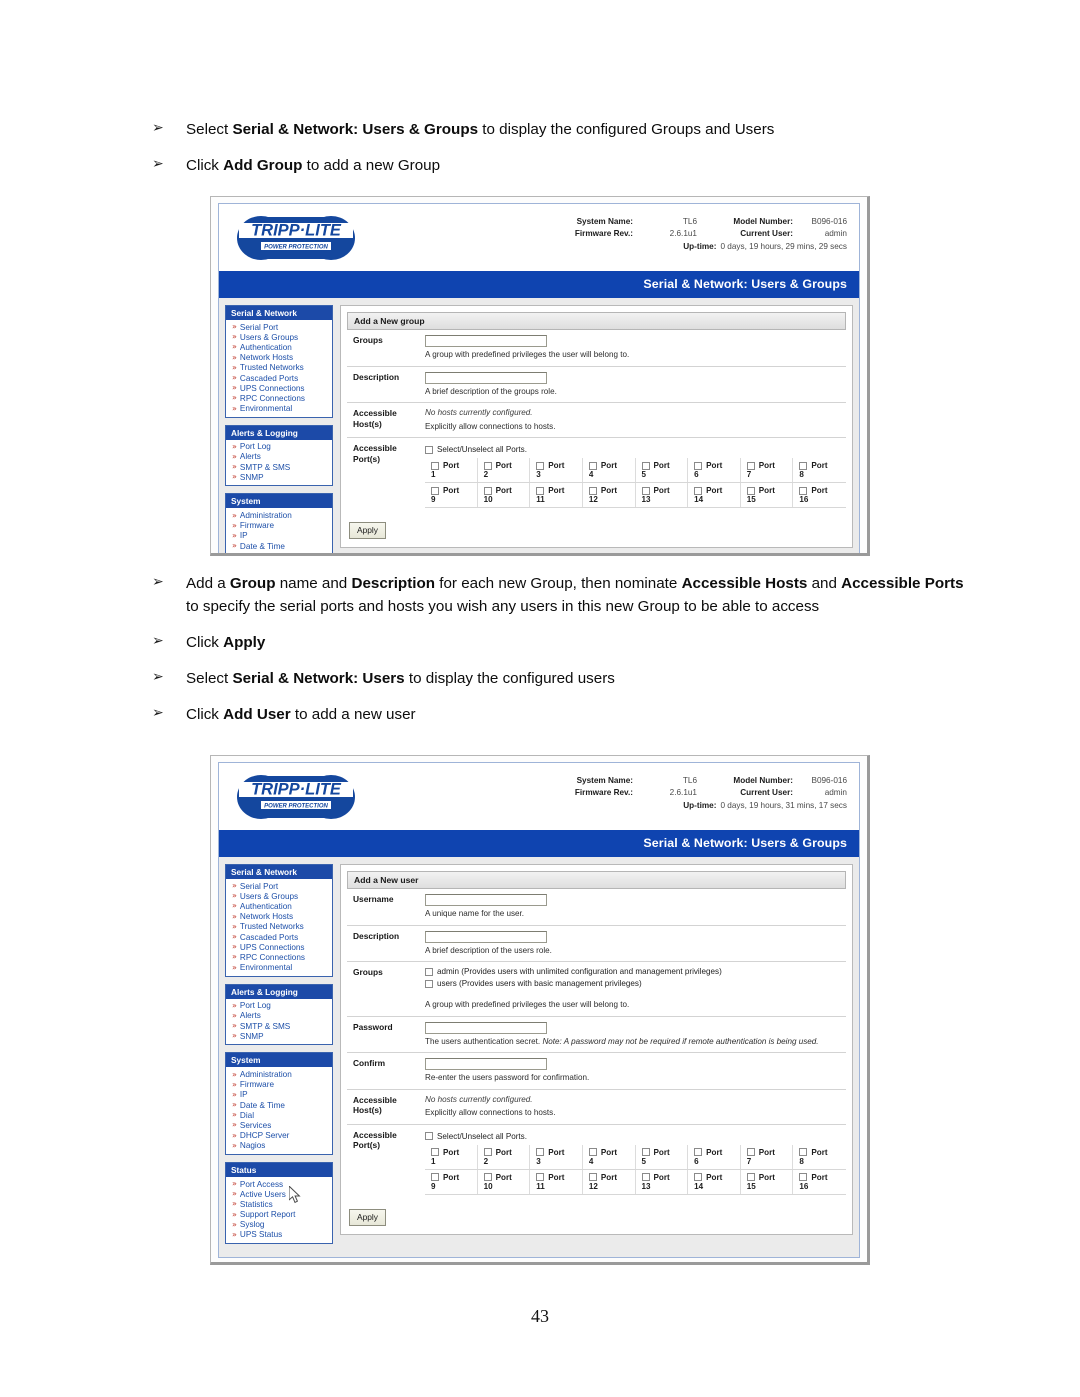 The height and width of the screenshot is (1397, 1080). I want to click on sidebar-item-smtp-sms: » SMTP & SMS, so click(279, 1026).